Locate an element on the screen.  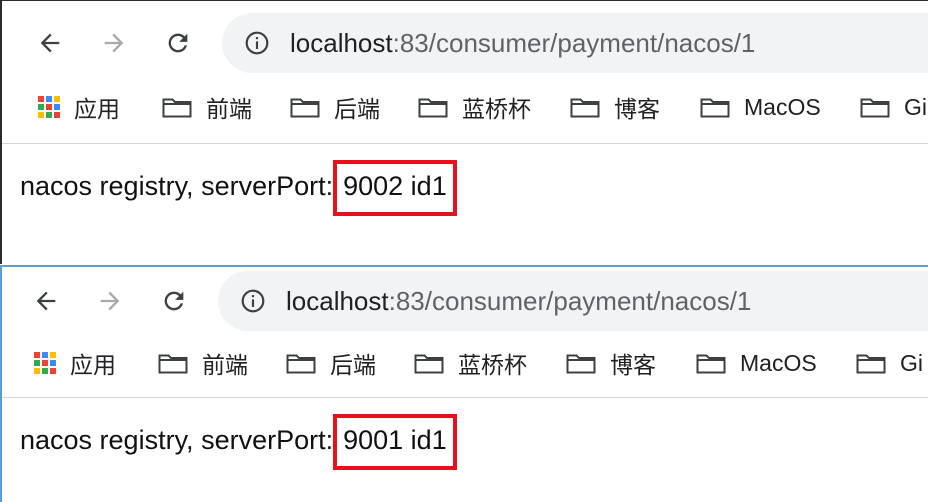
page-content: nacos registry, serverPort: 9002 id1 is located at coordinates (238, 188).